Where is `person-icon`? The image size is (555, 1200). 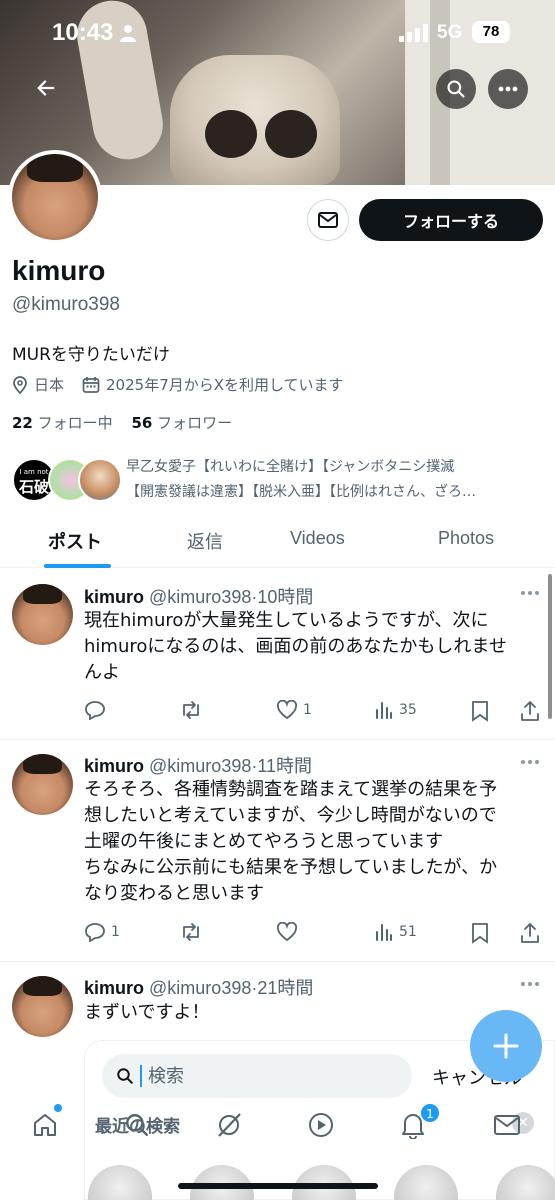 person-icon is located at coordinates (128, 33).